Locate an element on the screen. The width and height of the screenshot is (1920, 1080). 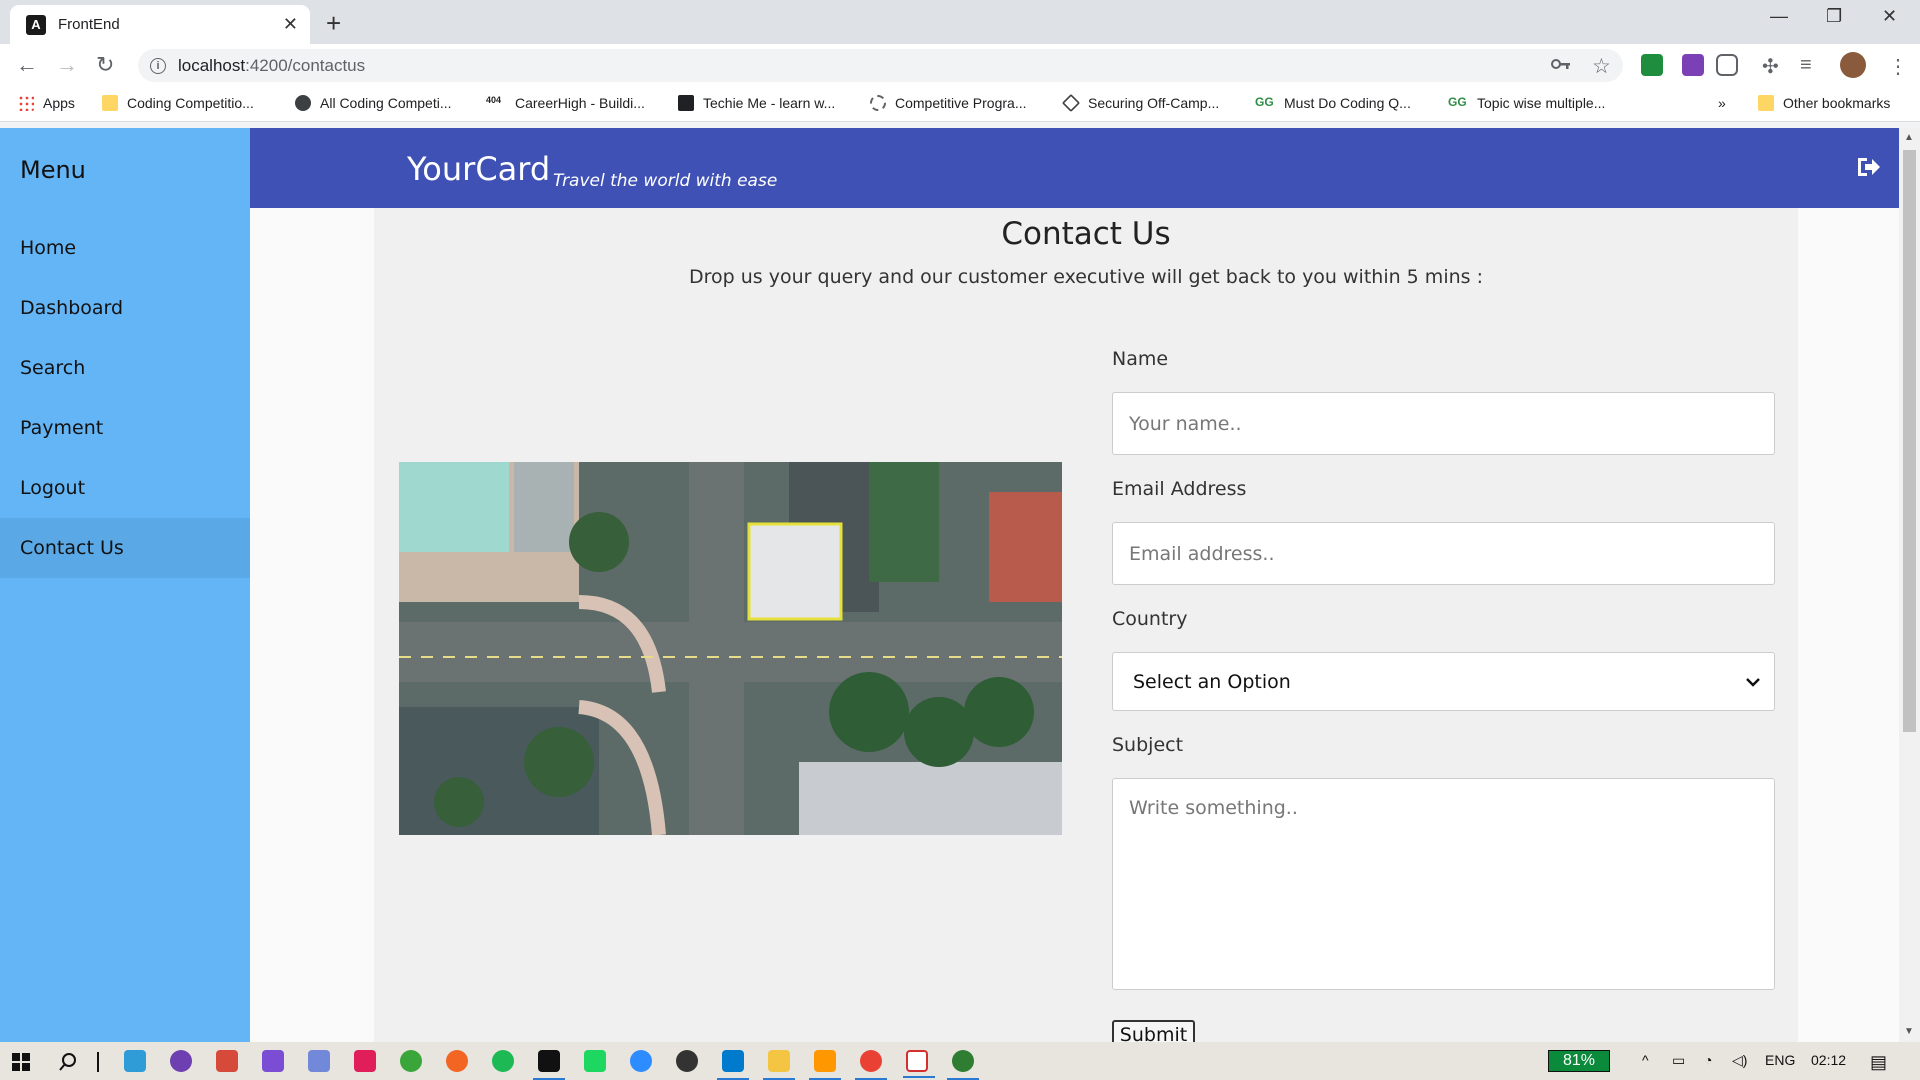
sidebar-item-logout: Logout is located at coordinates (125, 488).